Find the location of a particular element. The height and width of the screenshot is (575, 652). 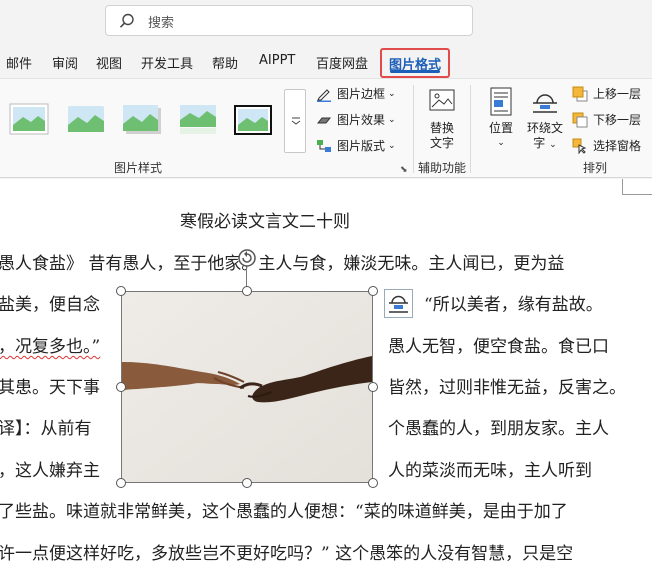

text-line: ，这人嫌弃主 is located at coordinates (50, 471).